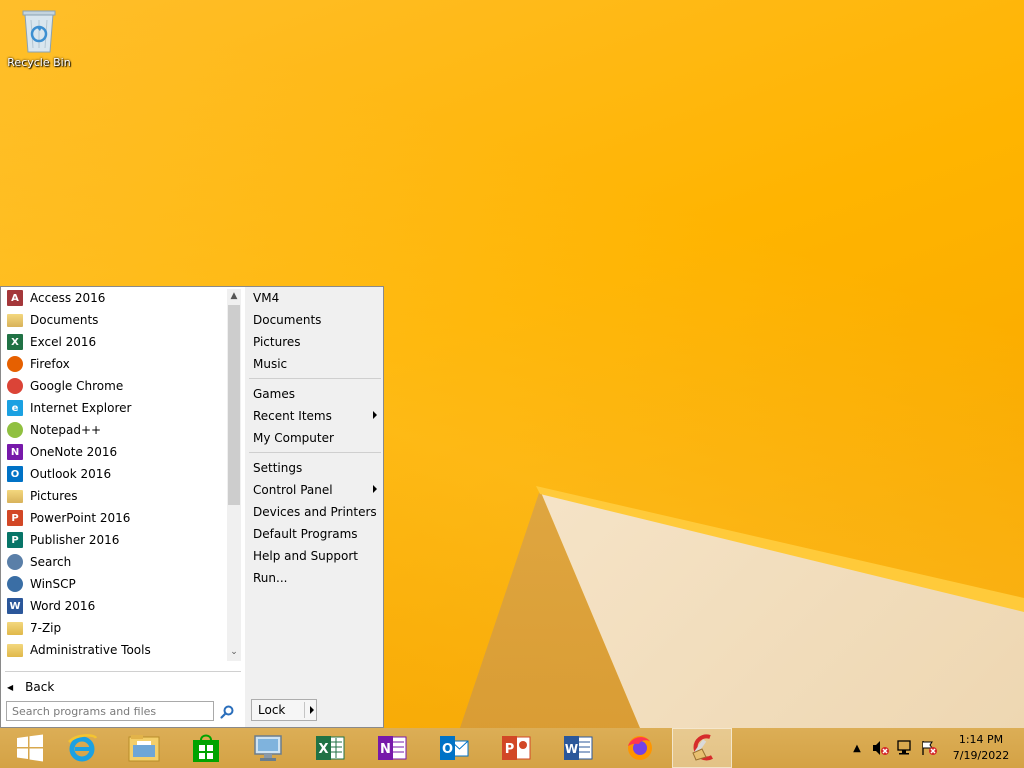 This screenshot has height=768, width=1024. Describe the element at coordinates (234, 296) in the screenshot. I see `scroll-up-icon: ▲` at that location.